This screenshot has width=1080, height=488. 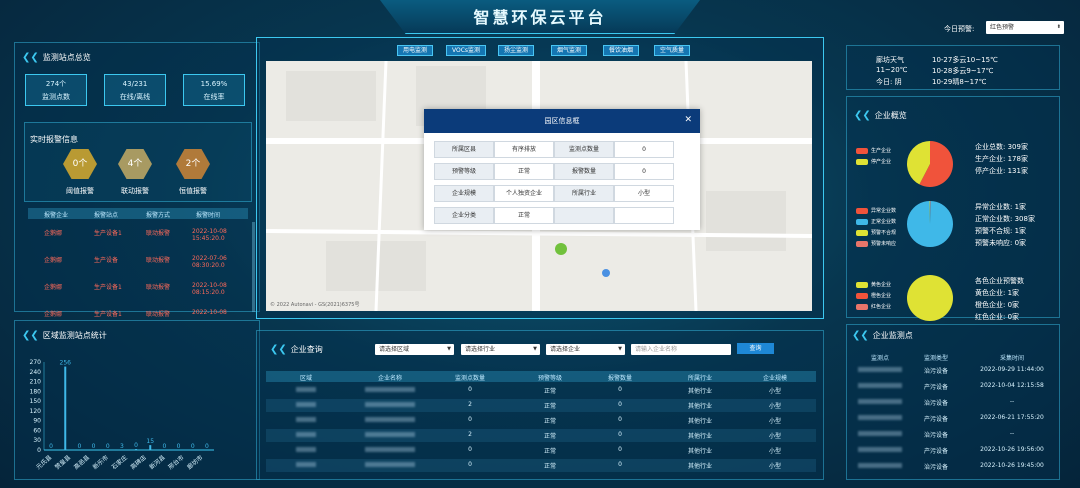 What do you see at coordinates (500, 349) in the screenshot?
I see `industry-select: 请选择行业 ▼` at bounding box center [500, 349].